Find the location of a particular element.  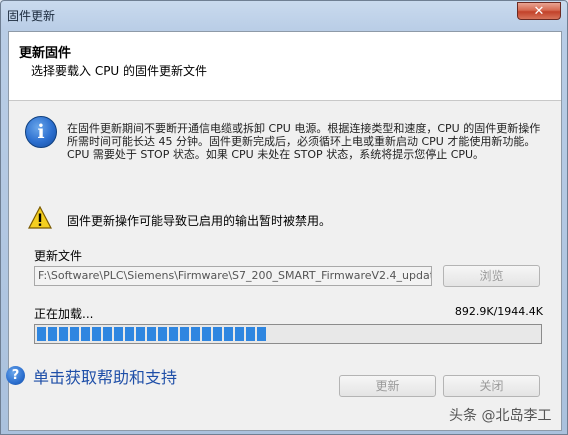

browse-button: 浏览 is located at coordinates (491, 276).